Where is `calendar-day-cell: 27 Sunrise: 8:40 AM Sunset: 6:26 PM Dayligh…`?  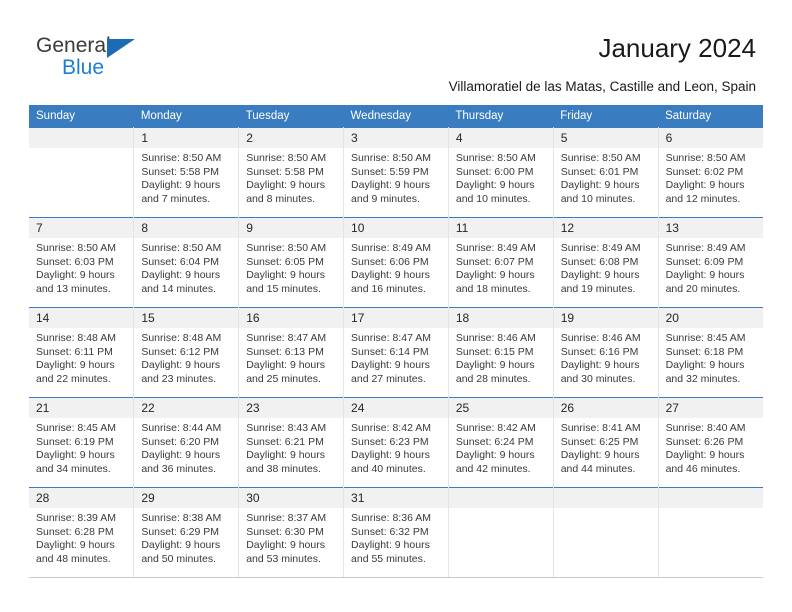 calendar-day-cell: 27 Sunrise: 8:40 AM Sunset: 6:26 PM Dayligh… is located at coordinates (710, 442).